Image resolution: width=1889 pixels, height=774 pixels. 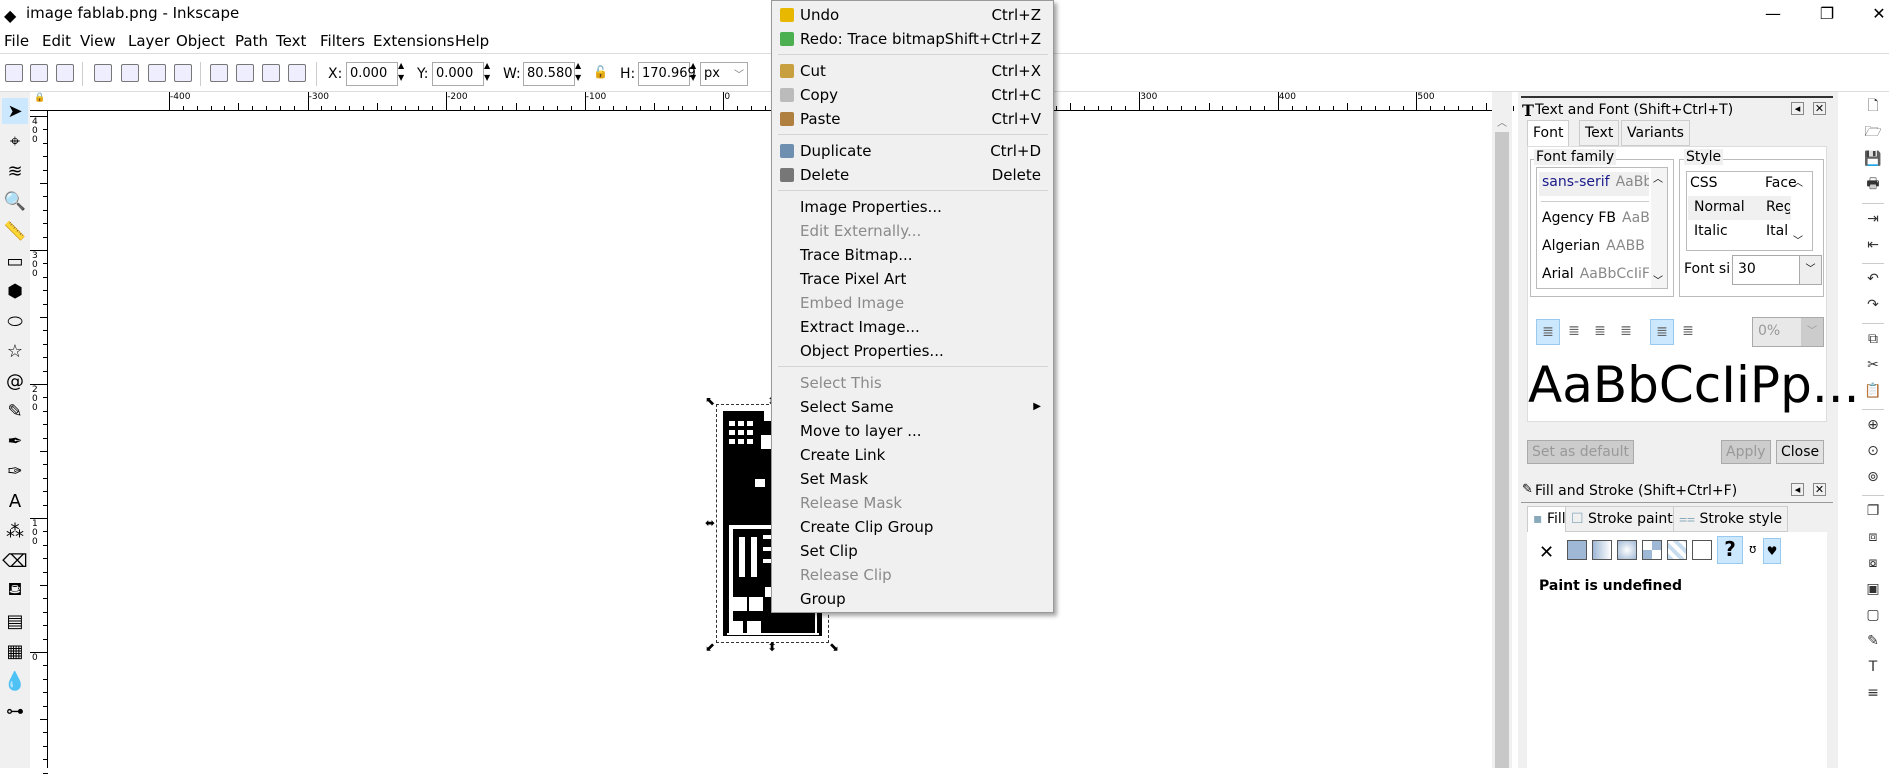 I want to click on ruler-lock-icon: 🔒, so click(x=39, y=98).